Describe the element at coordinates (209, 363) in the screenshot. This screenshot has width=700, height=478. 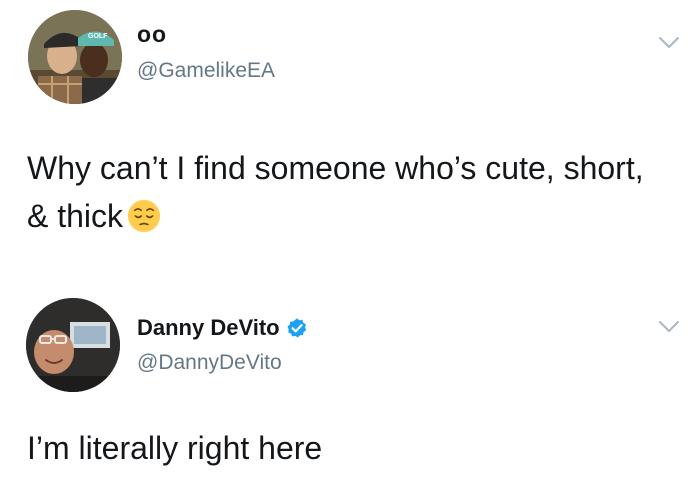
I see `user-handle: @DannyDeVito` at that location.